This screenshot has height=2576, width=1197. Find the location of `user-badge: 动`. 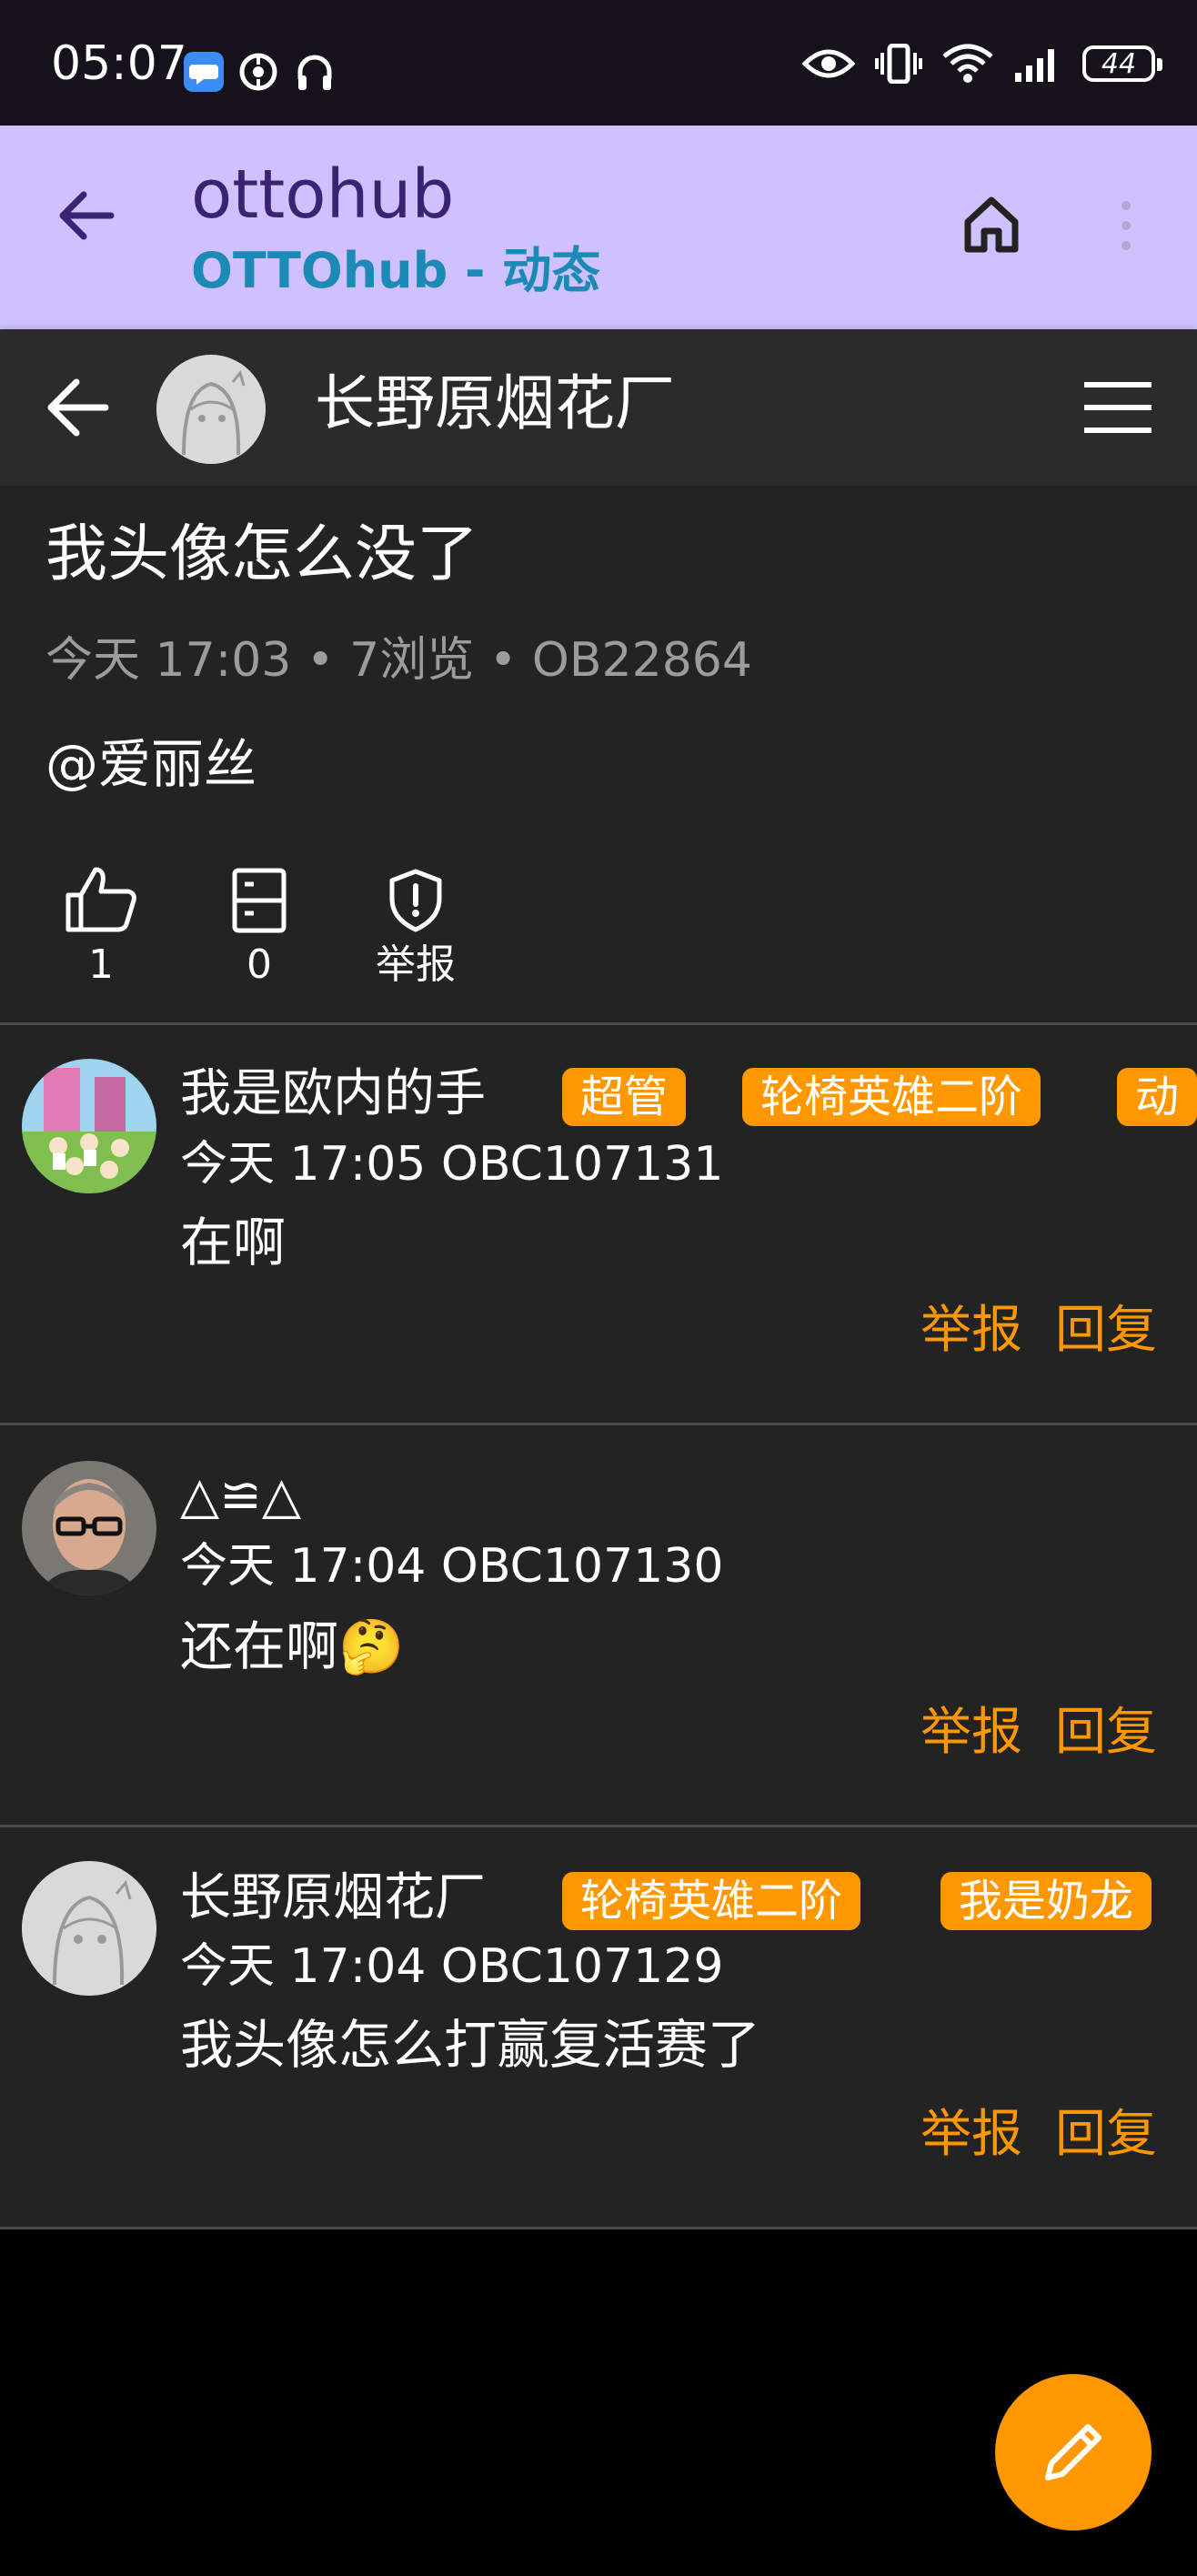

user-badge: 动 is located at coordinates (1157, 1097).